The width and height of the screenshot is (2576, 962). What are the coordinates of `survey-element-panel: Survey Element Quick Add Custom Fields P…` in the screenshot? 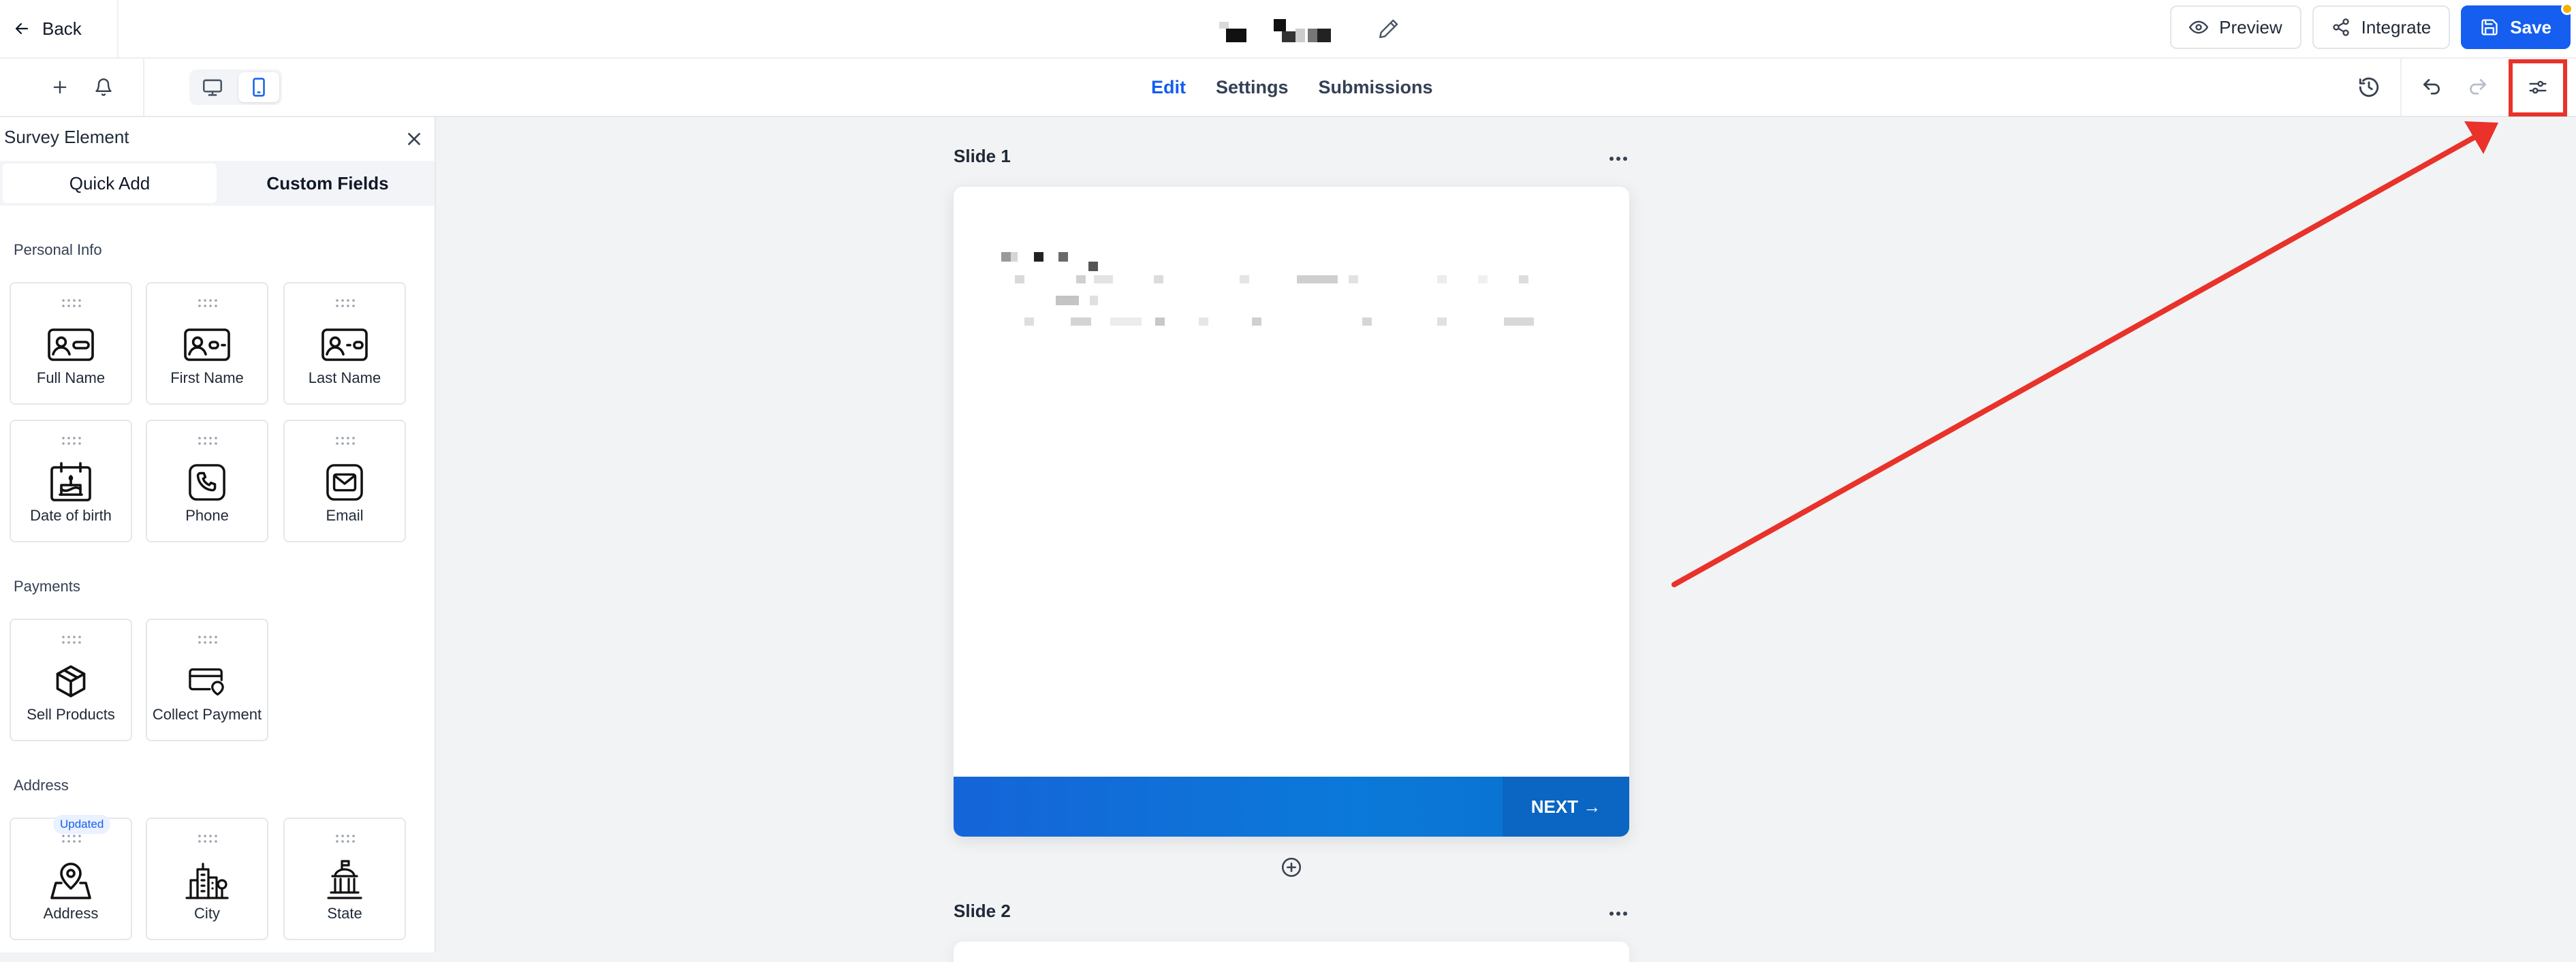 It's located at (218, 534).